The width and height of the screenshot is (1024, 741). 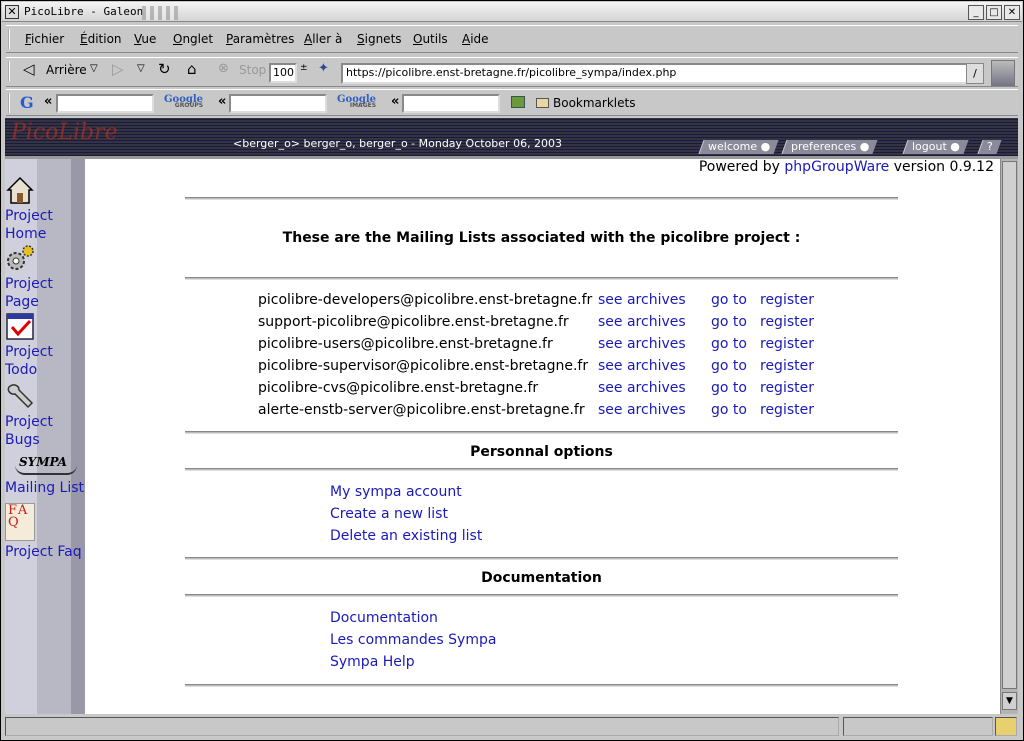 I want to click on zoom-spinner-icon: ±, so click(x=304, y=68).